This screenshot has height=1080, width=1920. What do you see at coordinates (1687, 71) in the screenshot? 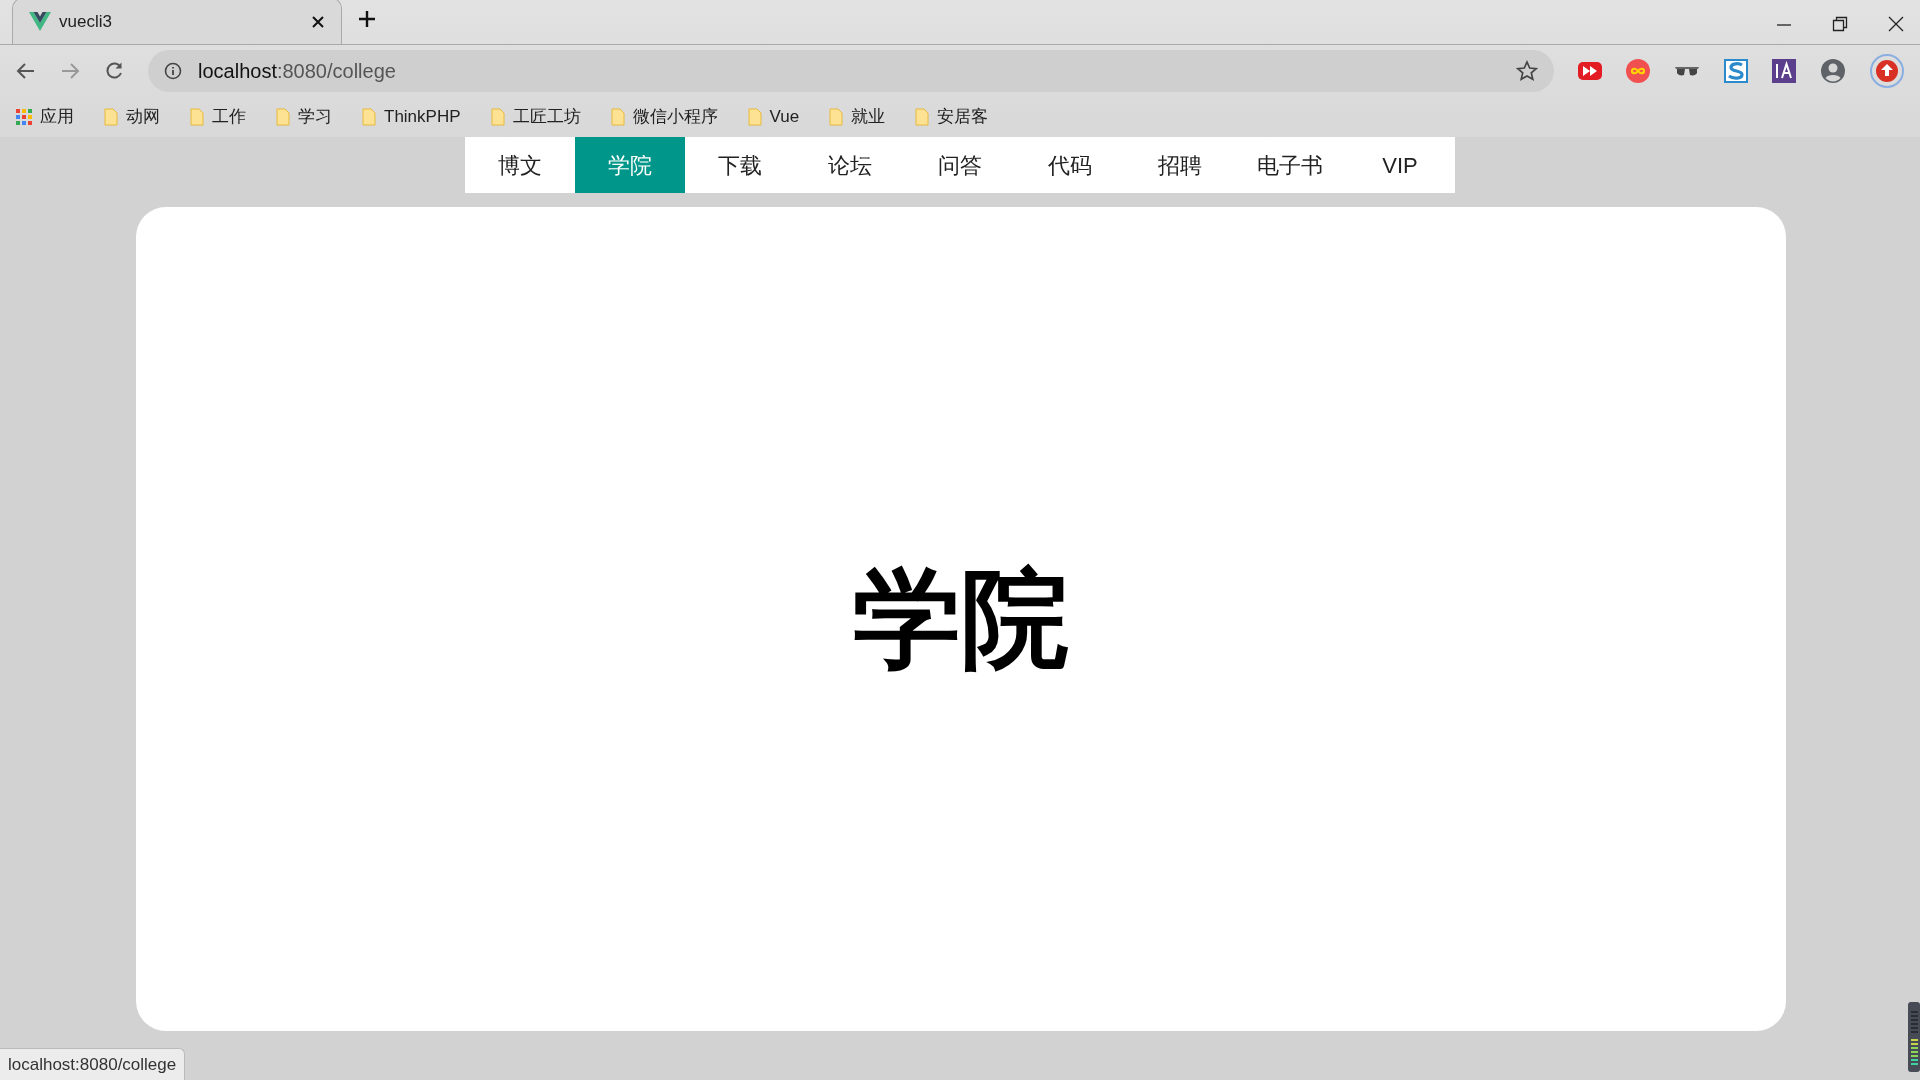
I see `sunglasses-icon` at bounding box center [1687, 71].